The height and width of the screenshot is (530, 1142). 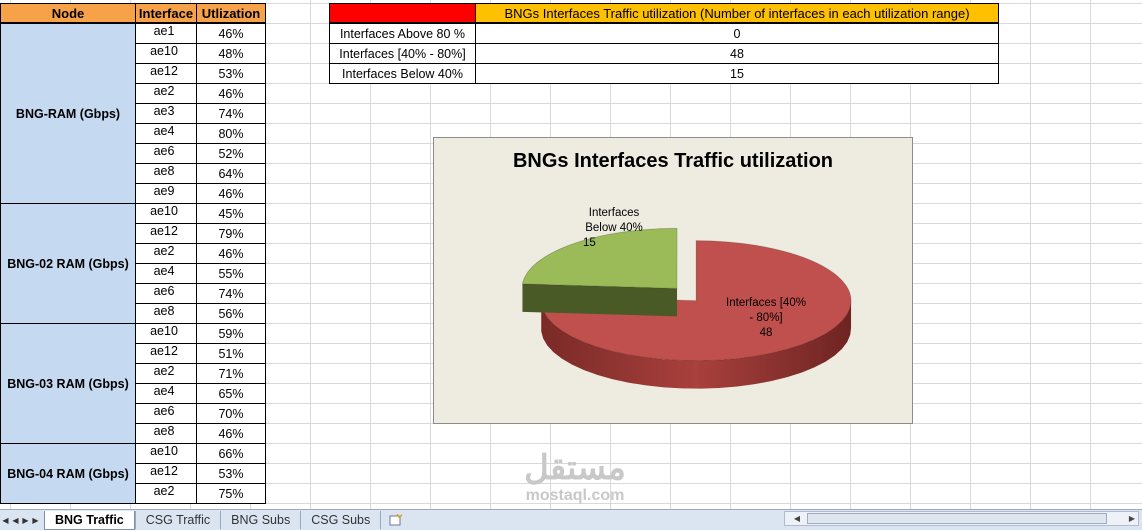 I want to click on slice-label-below-40-line1: Interfaces, so click(x=614, y=213).